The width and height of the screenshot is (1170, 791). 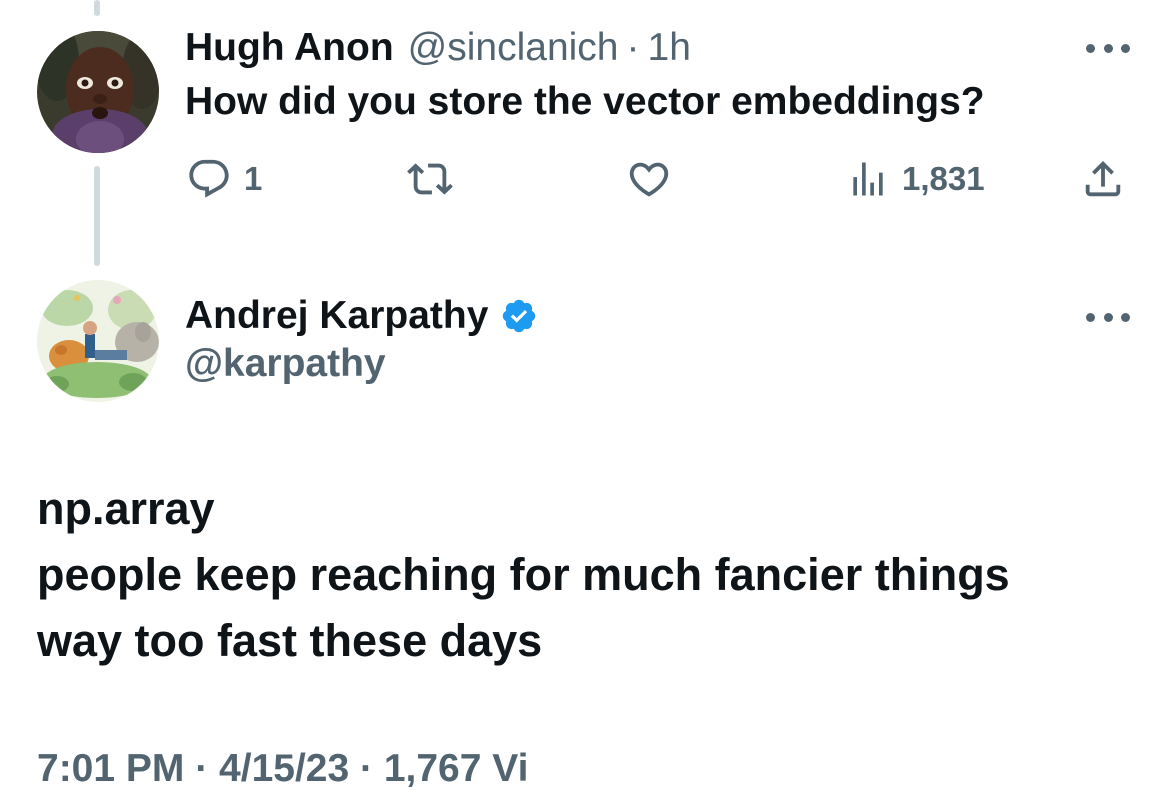 I want to click on timestamp: 1h, so click(x=669, y=48).